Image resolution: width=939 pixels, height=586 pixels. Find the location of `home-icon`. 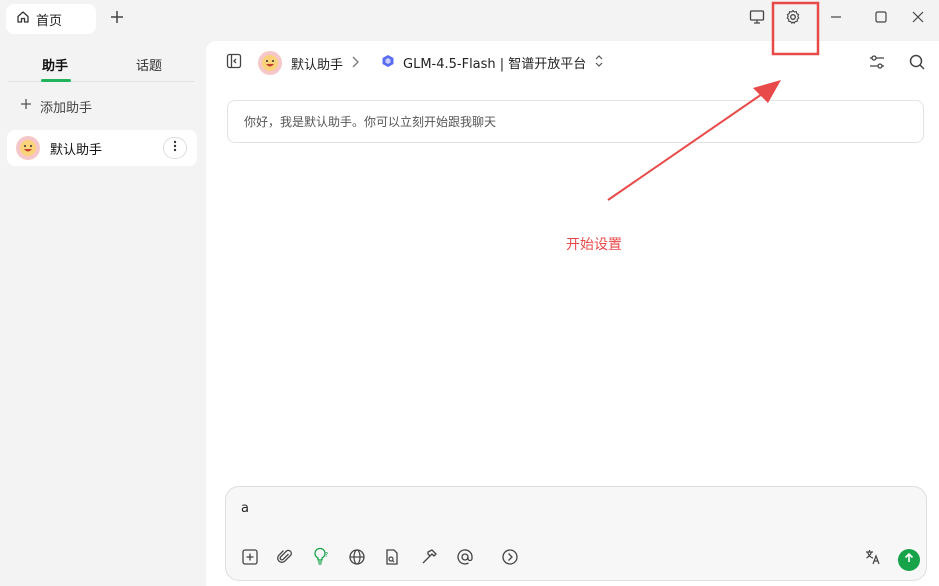

home-icon is located at coordinates (23, 19).